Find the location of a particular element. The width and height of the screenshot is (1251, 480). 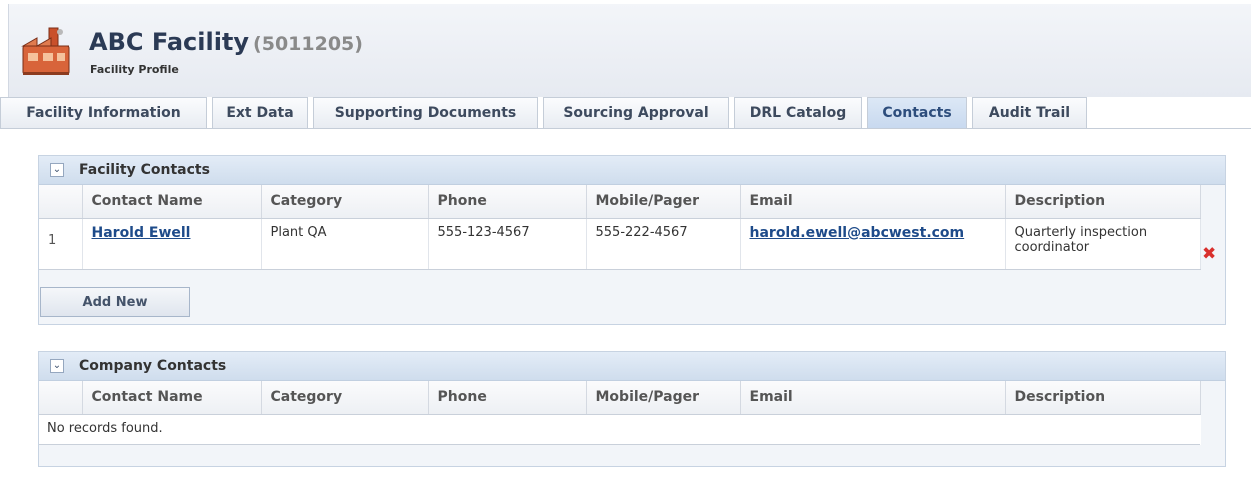

page-subtitle: Facility Profile is located at coordinates (134, 69).